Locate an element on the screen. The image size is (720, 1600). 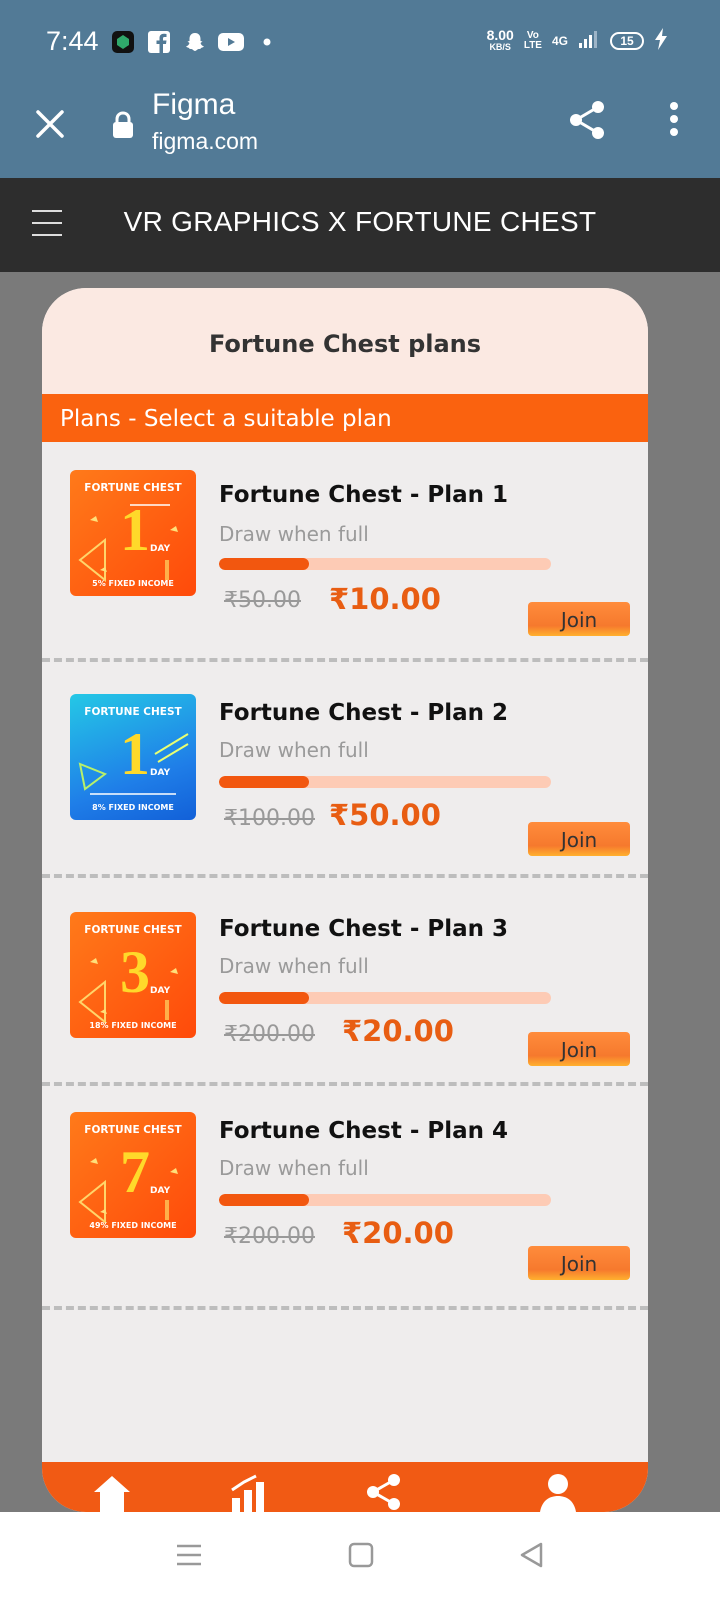
plan-thumbnail: FORTUNE CHEST 7 DAY 49% FIXED INCOME is located at coordinates (133, 1175).